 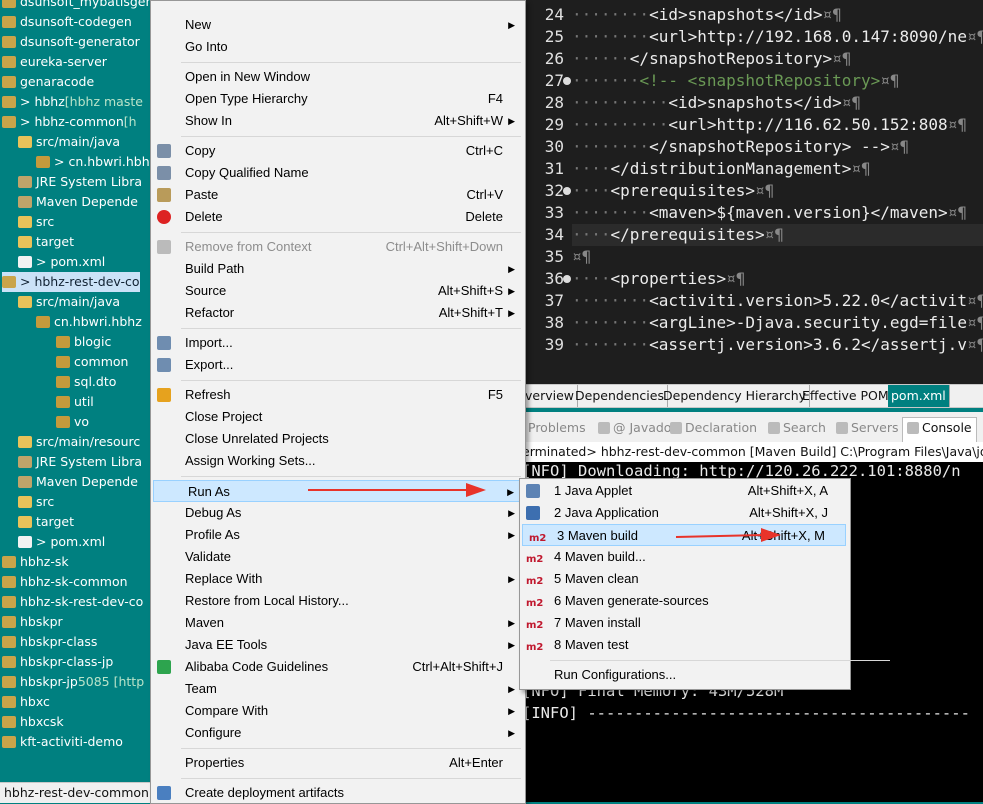 I want to click on arrow-to-run-as, so click(x=397, y=490).